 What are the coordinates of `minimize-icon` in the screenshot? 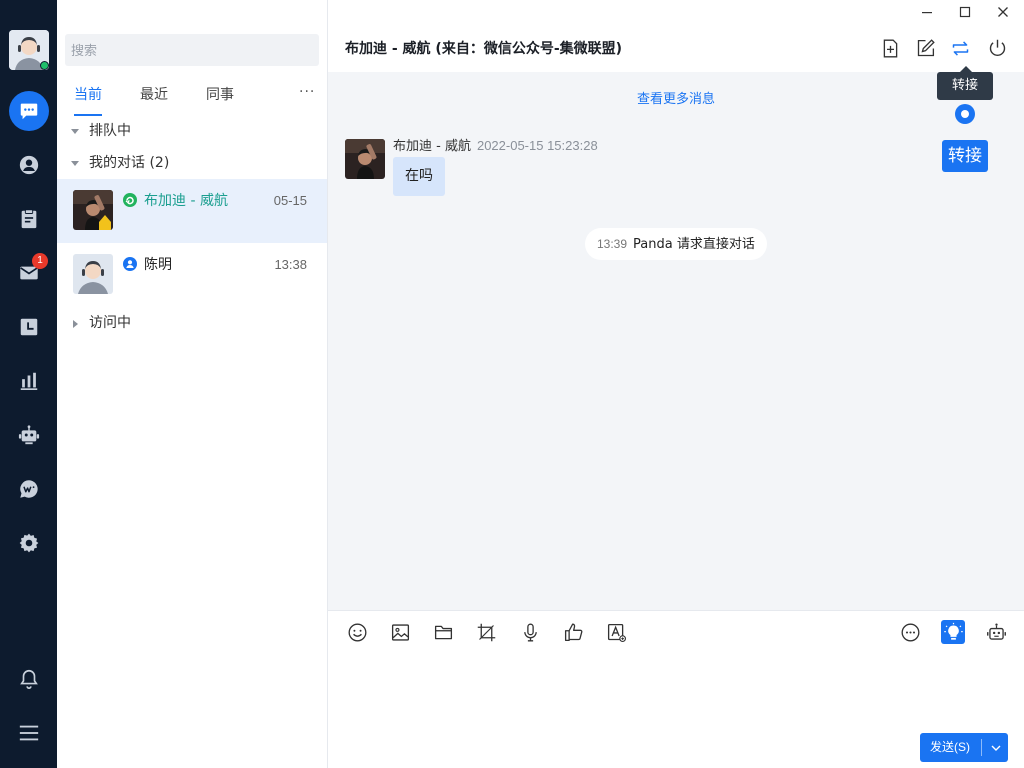 It's located at (927, 13).